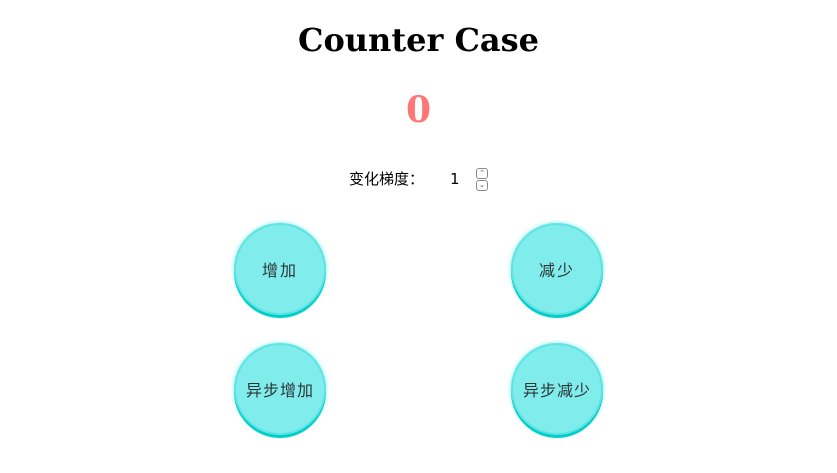  I want to click on step-spinner: ⌃ ⌄, so click(482, 179).